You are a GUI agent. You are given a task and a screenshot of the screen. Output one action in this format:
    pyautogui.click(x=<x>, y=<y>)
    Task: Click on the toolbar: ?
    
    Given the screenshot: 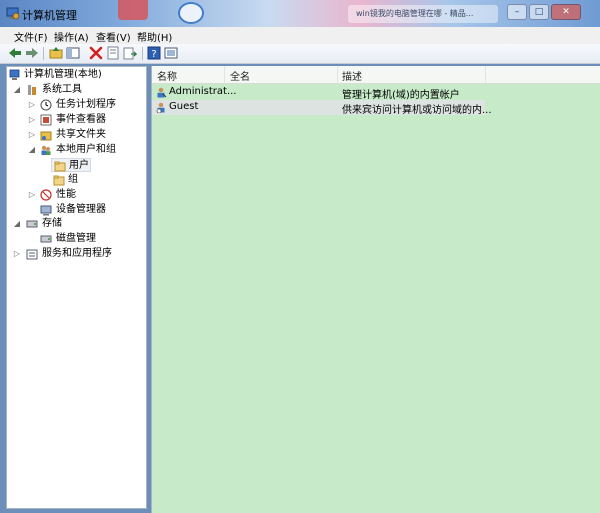 What is the action you would take?
    pyautogui.click(x=300, y=54)
    